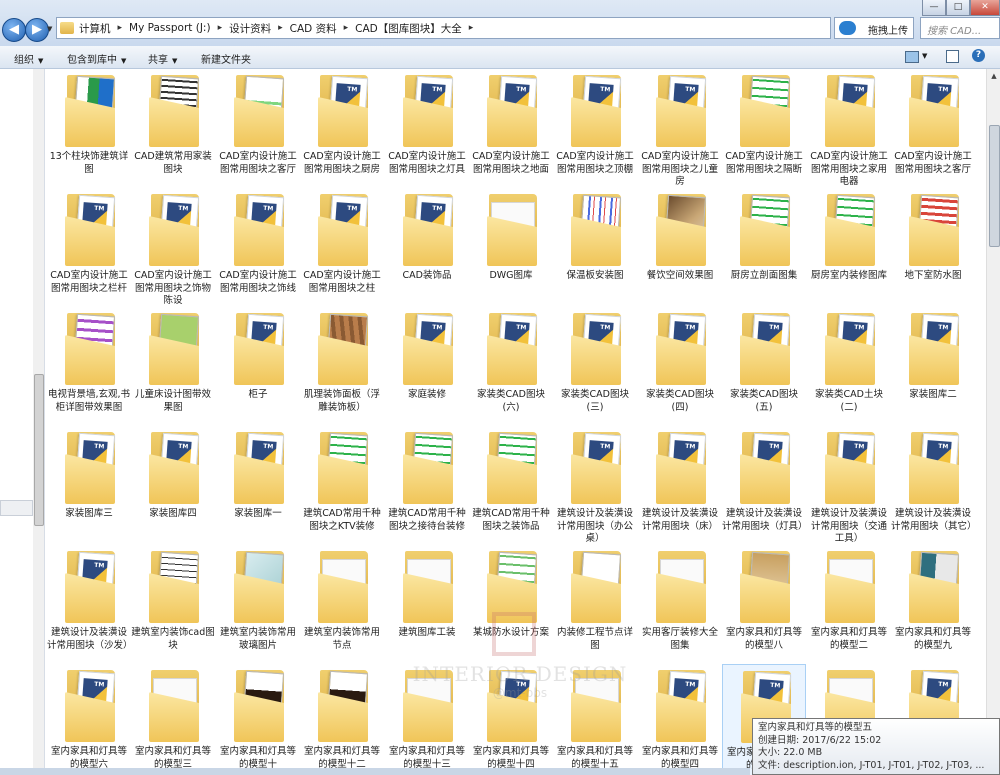 This screenshot has height=775, width=1000. Describe the element at coordinates (595, 247) in the screenshot. I see `folder-item: 保温板安装图` at that location.